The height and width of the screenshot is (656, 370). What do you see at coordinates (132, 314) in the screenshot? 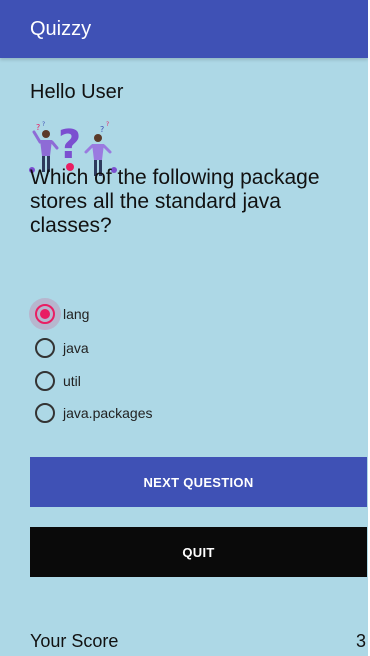
I see `option-lang: lang` at bounding box center [132, 314].